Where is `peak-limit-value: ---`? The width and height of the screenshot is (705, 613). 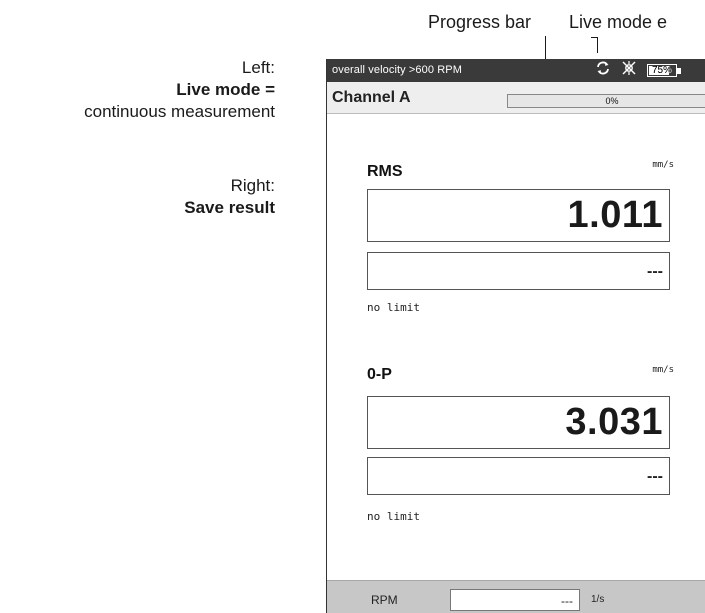
peak-limit-value: --- is located at coordinates (655, 476).